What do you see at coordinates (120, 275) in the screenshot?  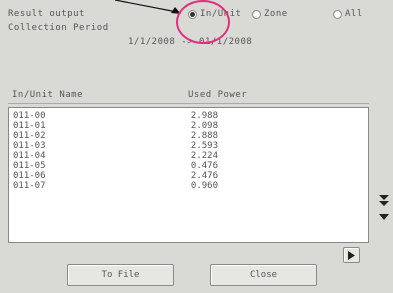 I see `to-file-button: To File` at bounding box center [120, 275].